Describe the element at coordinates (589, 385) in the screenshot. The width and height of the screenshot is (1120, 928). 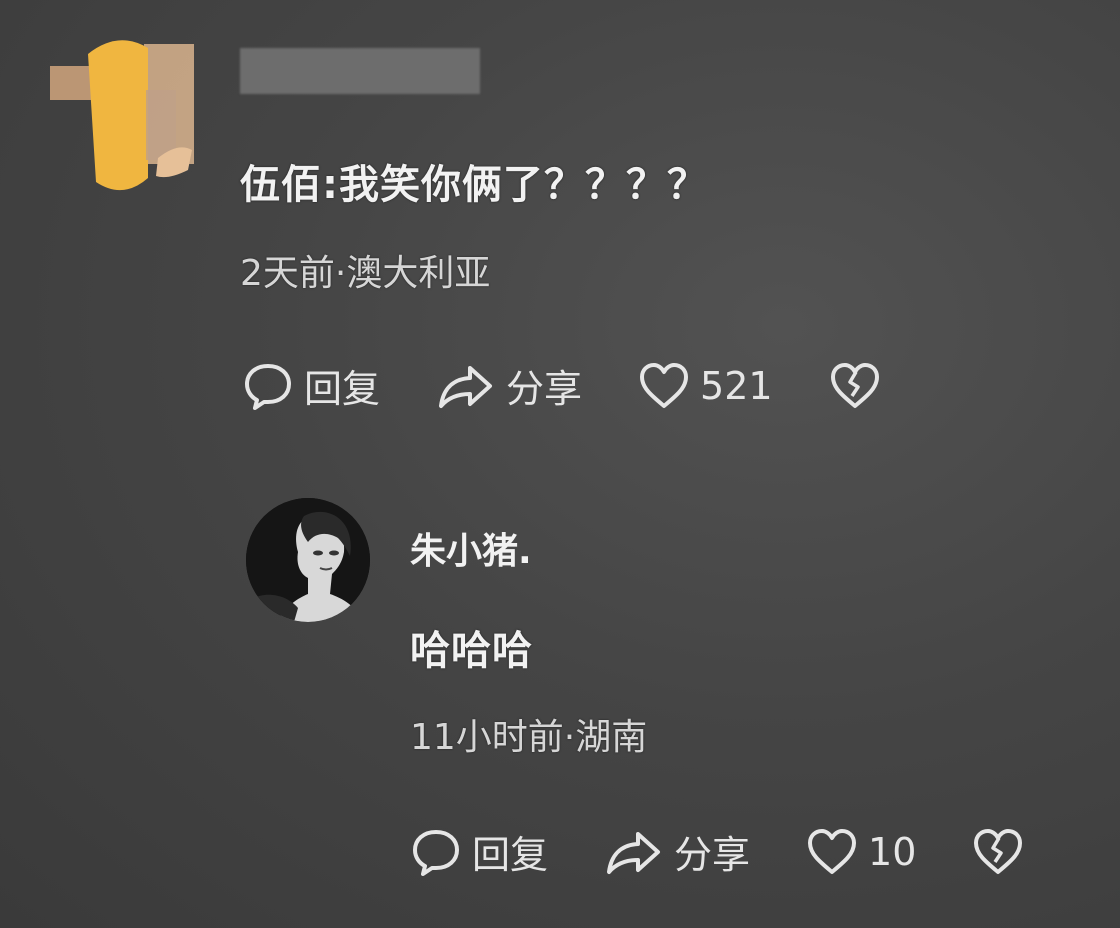
I see `comment-actions: 回复 分享 521` at that location.